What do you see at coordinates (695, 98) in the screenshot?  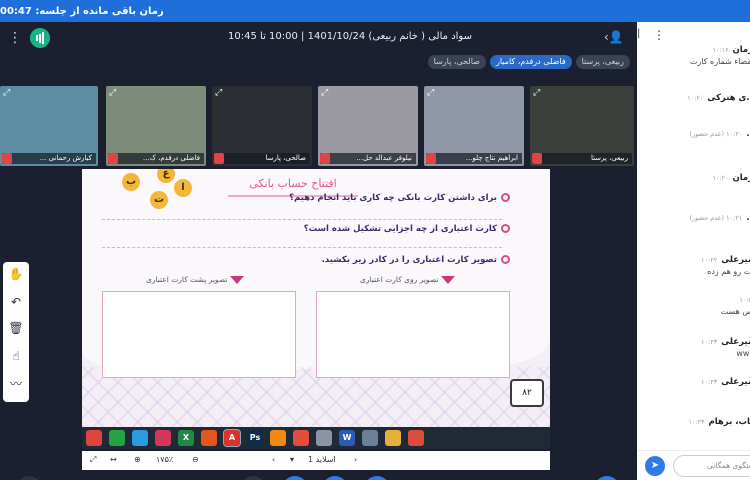 I see `chat-time: ۱۰:۲۰` at bounding box center [695, 98].